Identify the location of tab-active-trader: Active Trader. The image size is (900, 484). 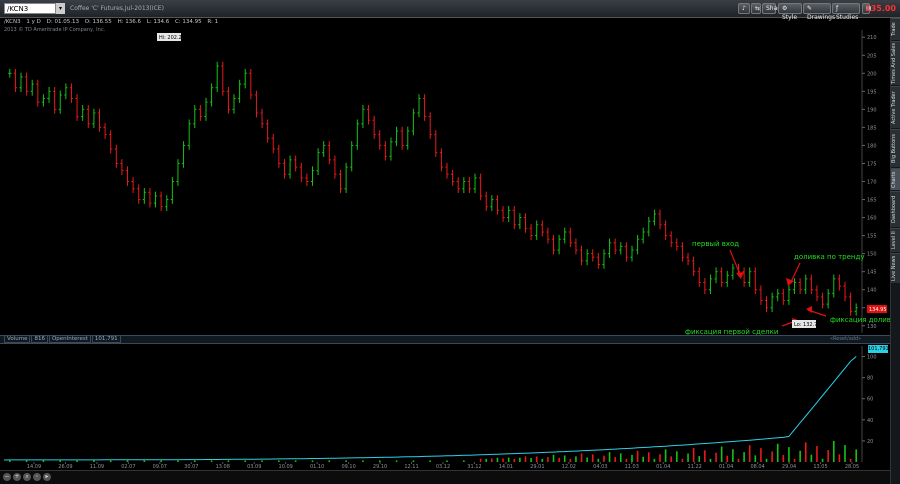
(895, 107).